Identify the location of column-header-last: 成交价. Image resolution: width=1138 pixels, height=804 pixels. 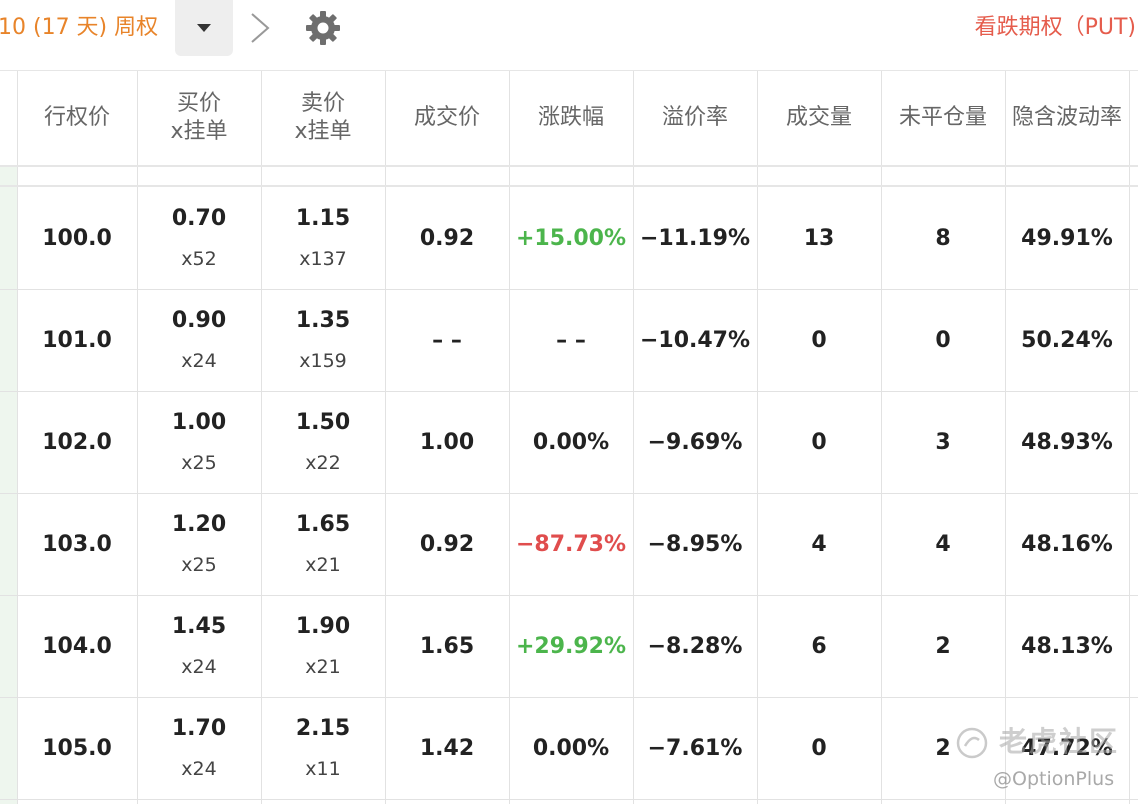
(447, 118).